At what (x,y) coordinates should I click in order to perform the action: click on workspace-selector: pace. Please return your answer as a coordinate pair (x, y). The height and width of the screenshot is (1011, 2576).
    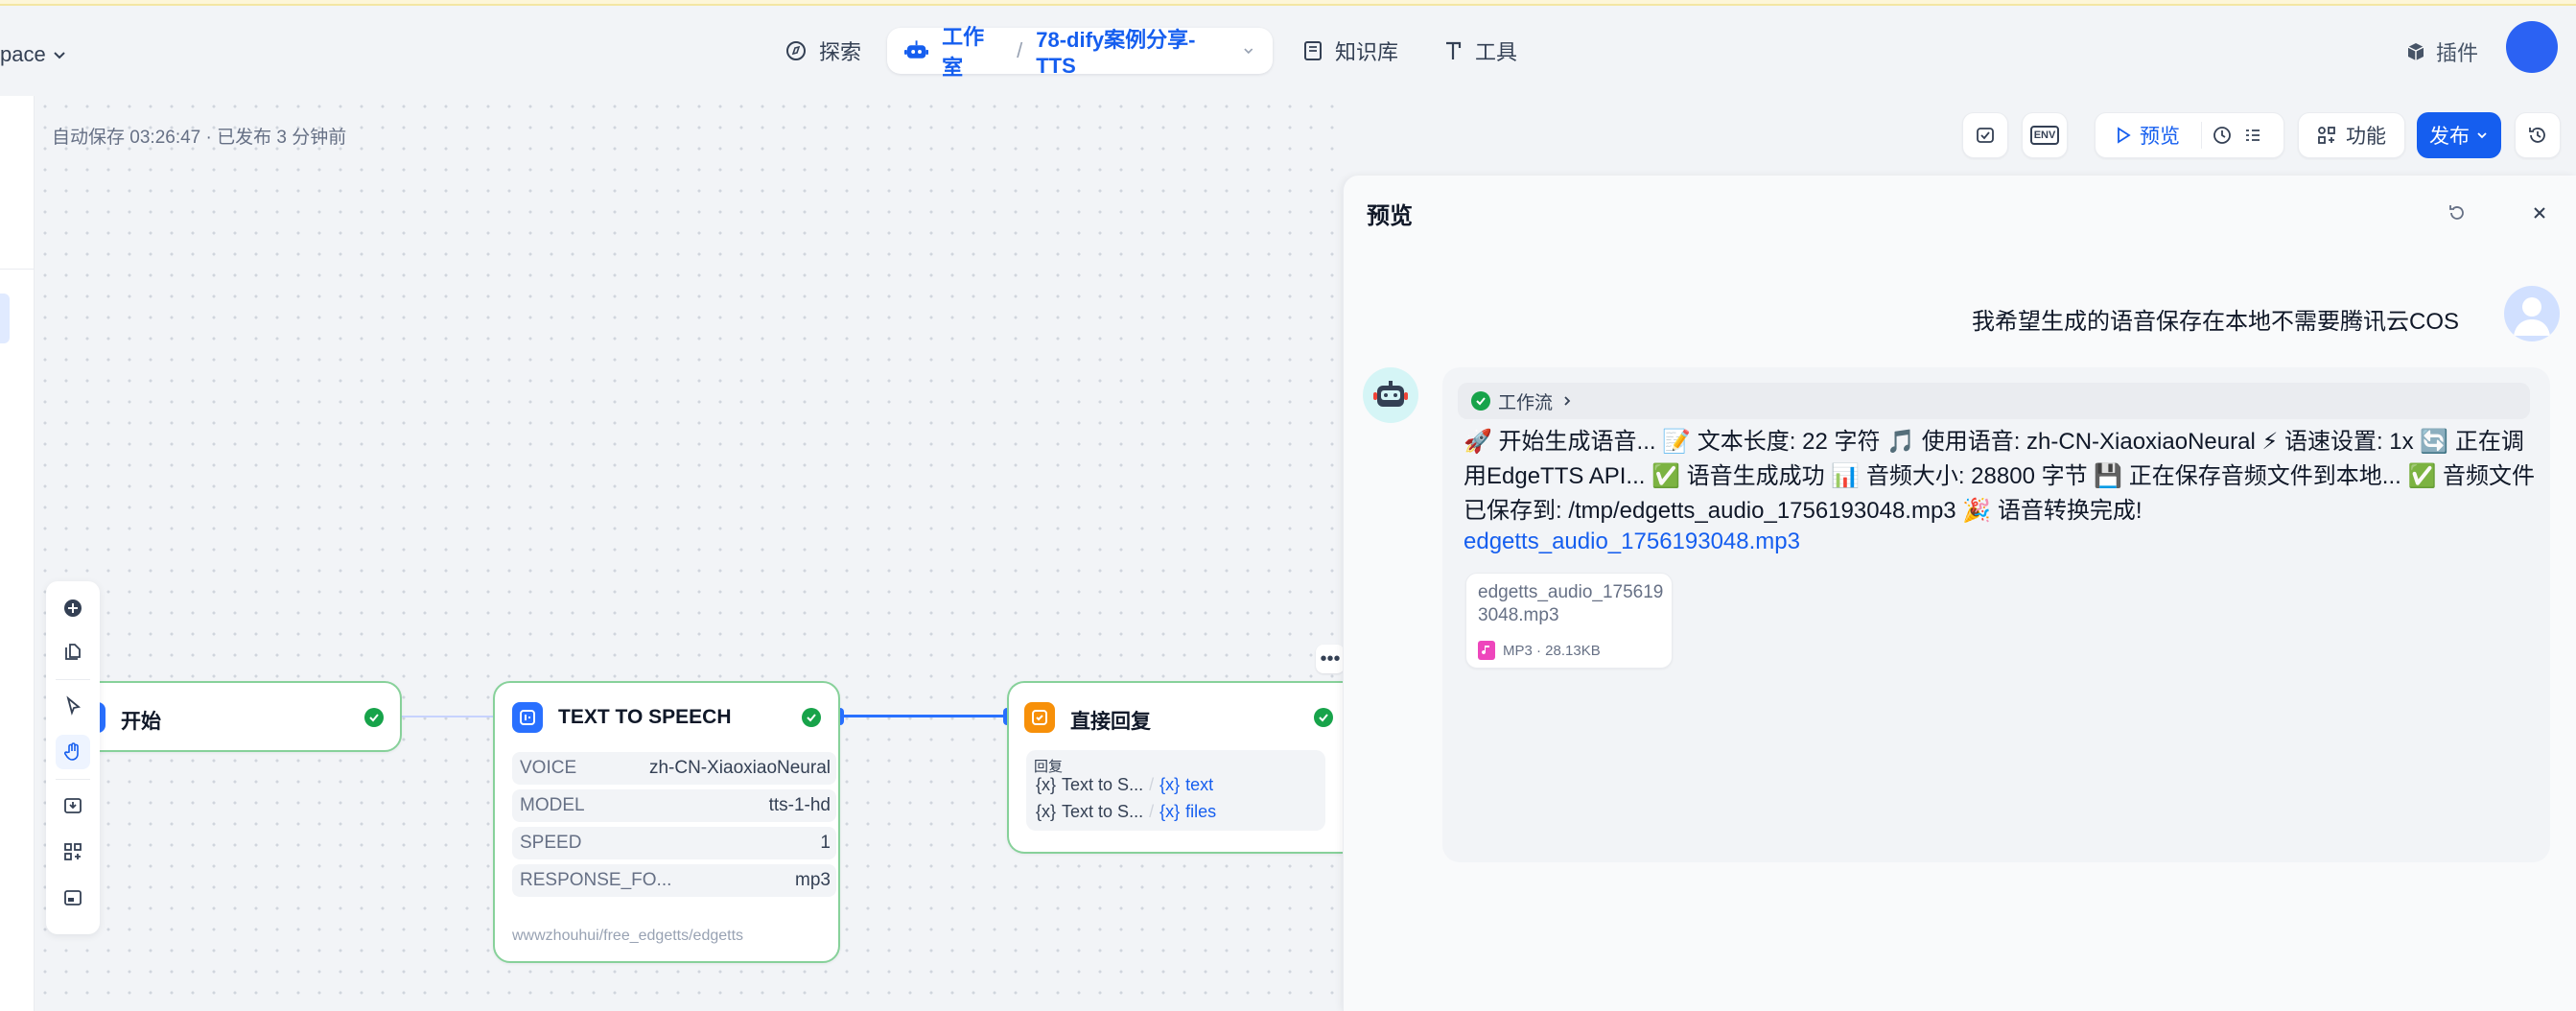
    Looking at the image, I should click on (33, 55).